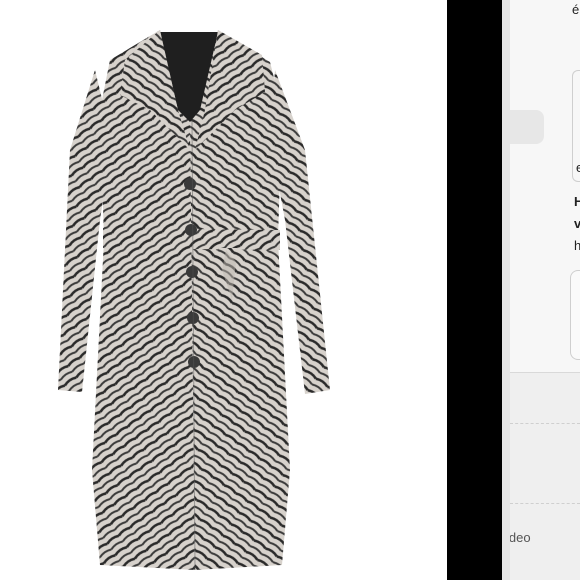 This screenshot has height=580, width=580. What do you see at coordinates (474, 290) in the screenshot?
I see `black-divider` at bounding box center [474, 290].